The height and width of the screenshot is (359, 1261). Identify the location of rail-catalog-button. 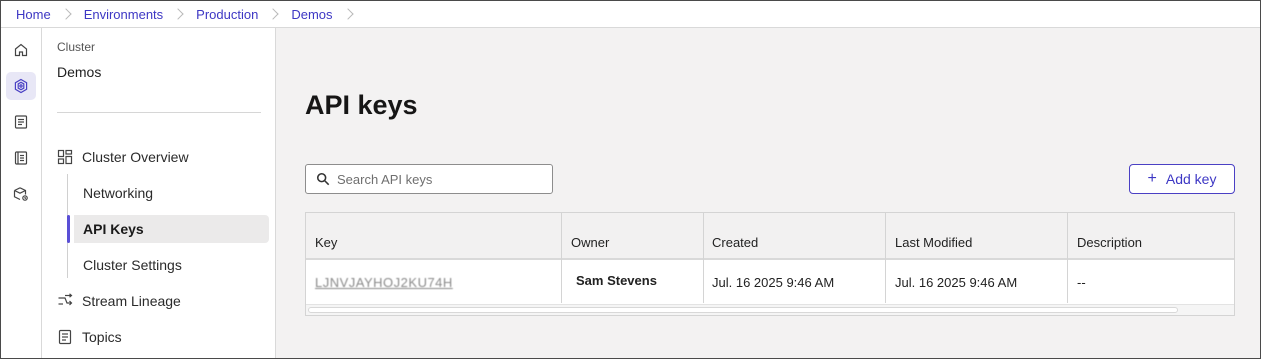
(21, 158).